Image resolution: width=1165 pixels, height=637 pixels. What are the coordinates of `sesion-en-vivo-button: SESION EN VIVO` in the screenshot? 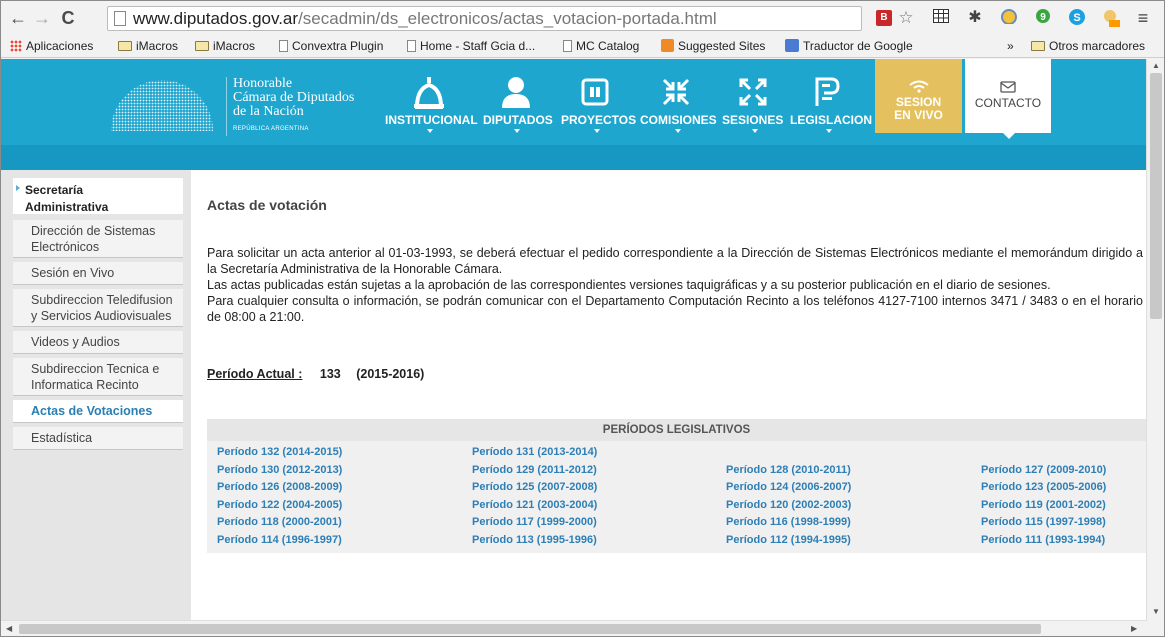 It's located at (918, 96).